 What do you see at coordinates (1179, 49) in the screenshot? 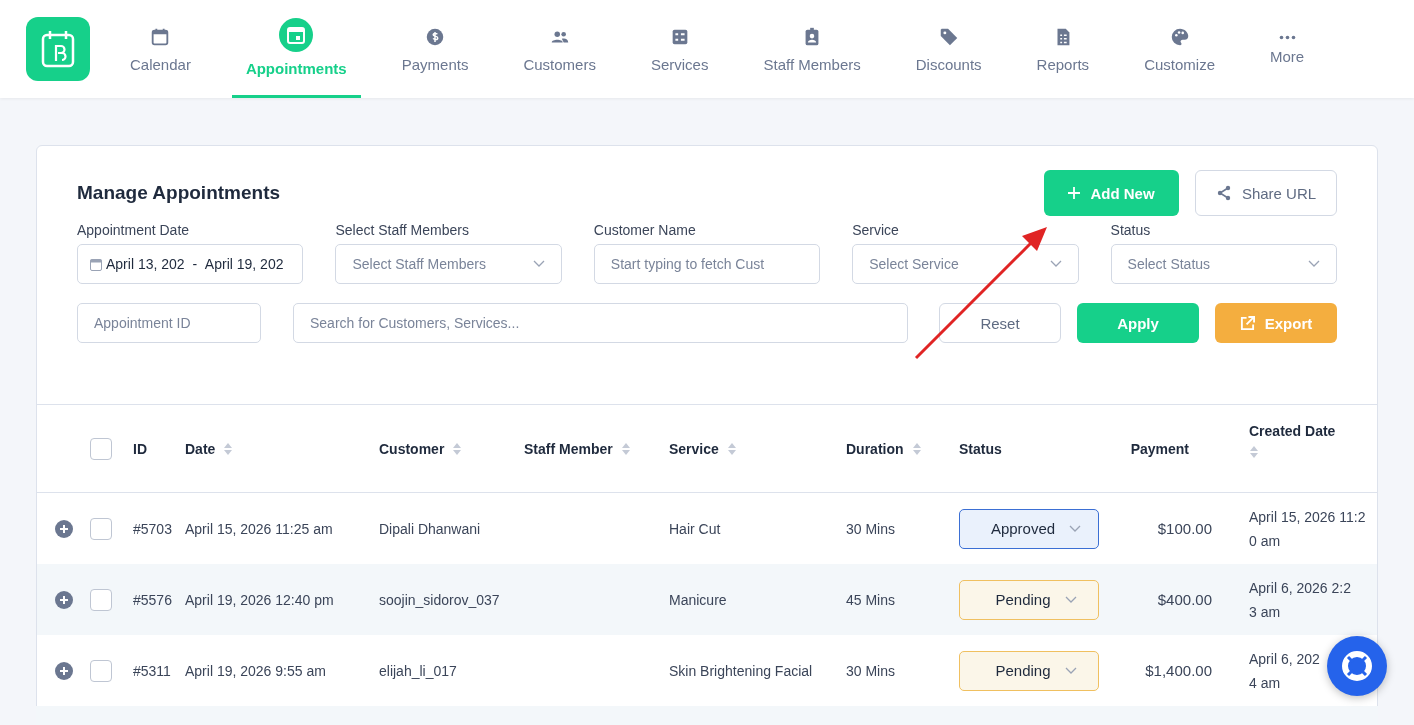
I see `nav-tab: Customize` at bounding box center [1179, 49].